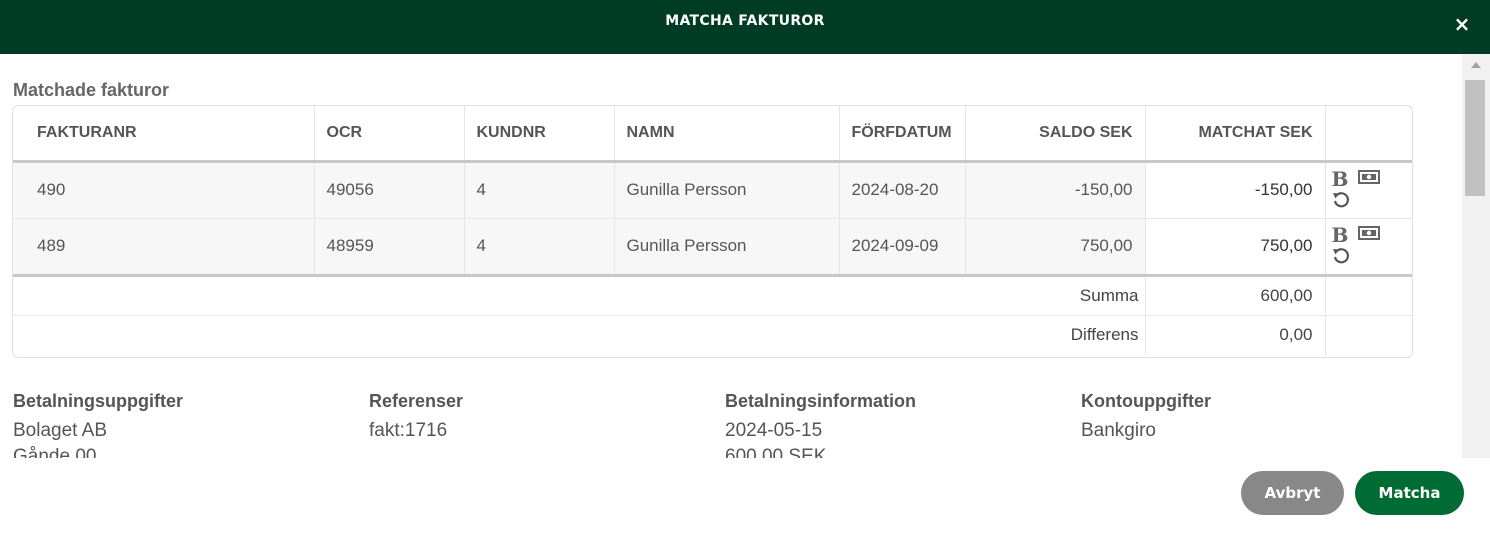 The height and width of the screenshot is (542, 1490). Describe the element at coordinates (164, 247) in the screenshot. I see `cell-fakturanr: 489` at that location.